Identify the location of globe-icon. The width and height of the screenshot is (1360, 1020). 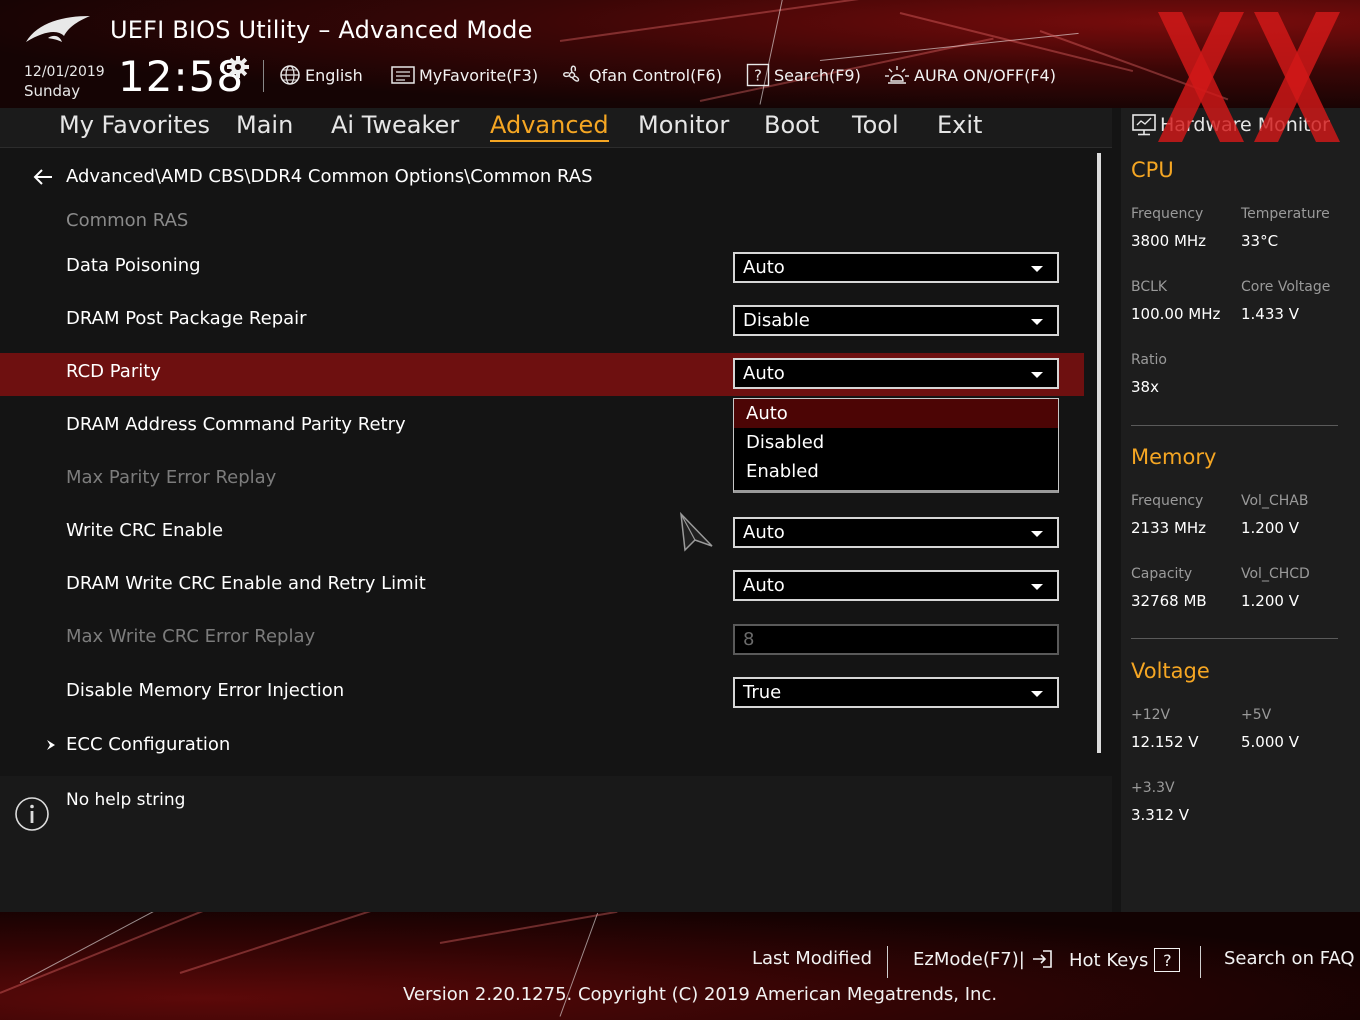
(290, 75).